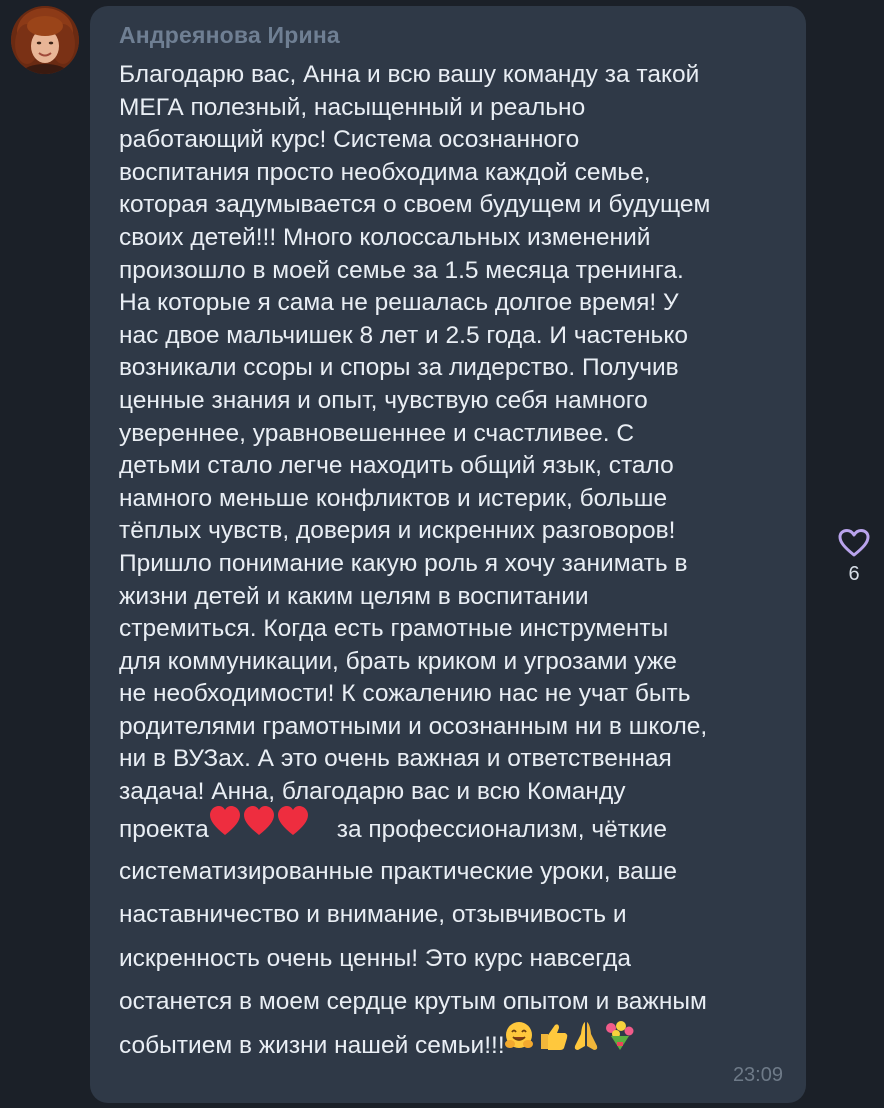  I want to click on emoji-group, so click(570, 1043).